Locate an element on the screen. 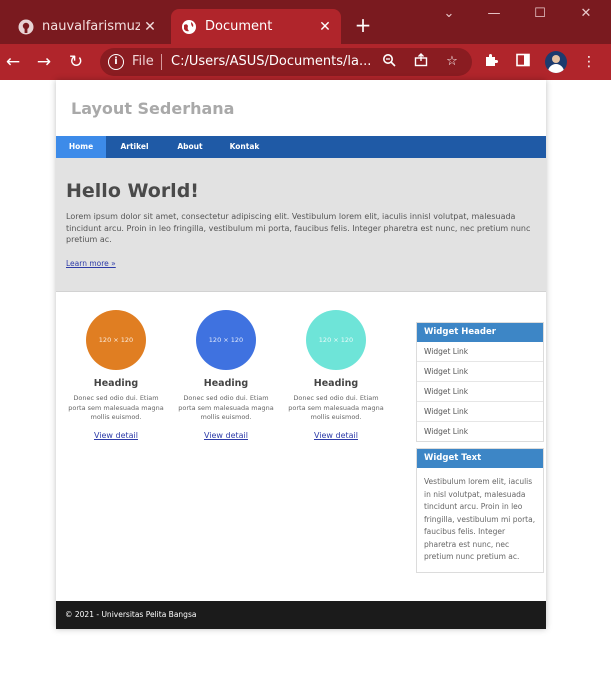 This screenshot has width=611, height=683. new-tab-button: + is located at coordinates (363, 25).